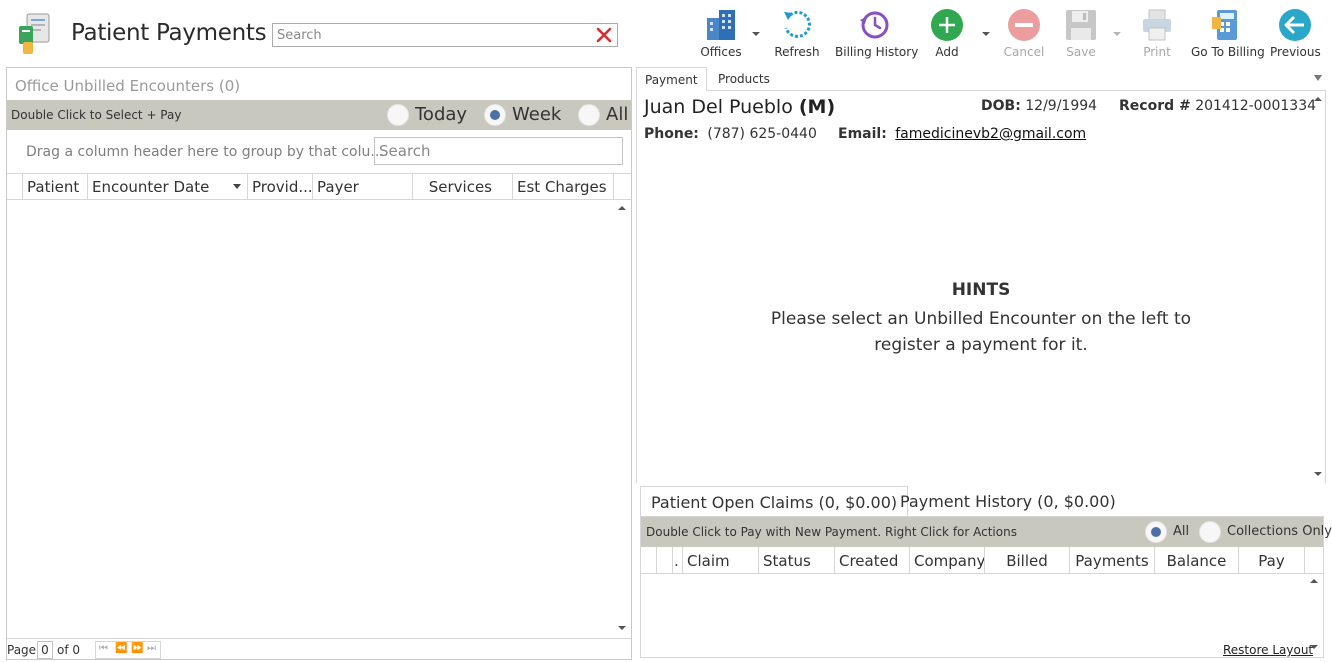 The width and height of the screenshot is (1332, 662). Describe the element at coordinates (151, 648) in the screenshot. I see `last-page-icon: ⏭` at that location.